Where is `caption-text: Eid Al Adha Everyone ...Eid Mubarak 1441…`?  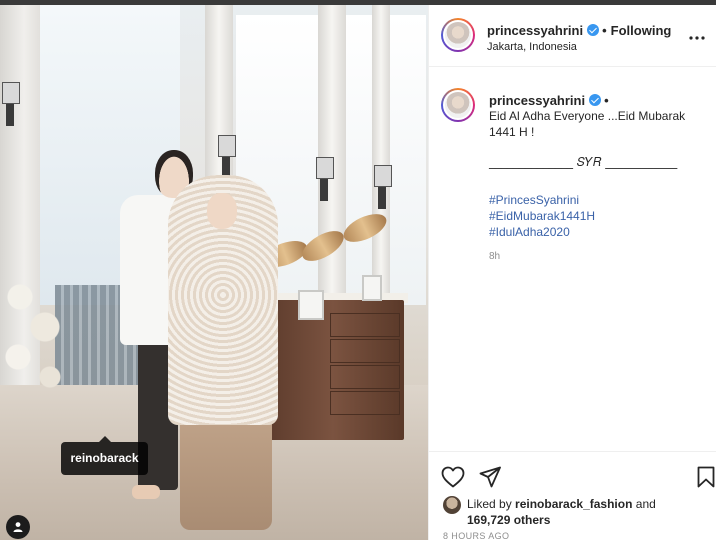 caption-text: Eid Al Adha Everyone ...Eid Mubarak 1441… is located at coordinates (587, 124).